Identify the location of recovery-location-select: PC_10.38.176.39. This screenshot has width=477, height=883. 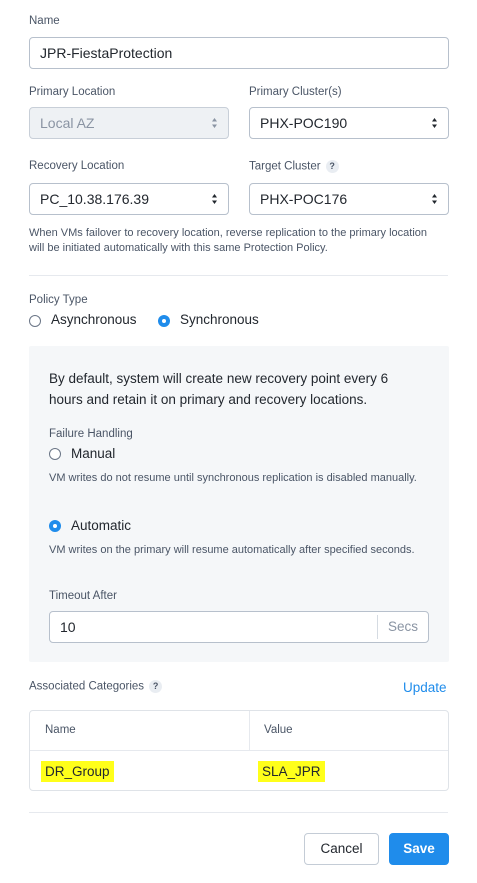
(129, 199).